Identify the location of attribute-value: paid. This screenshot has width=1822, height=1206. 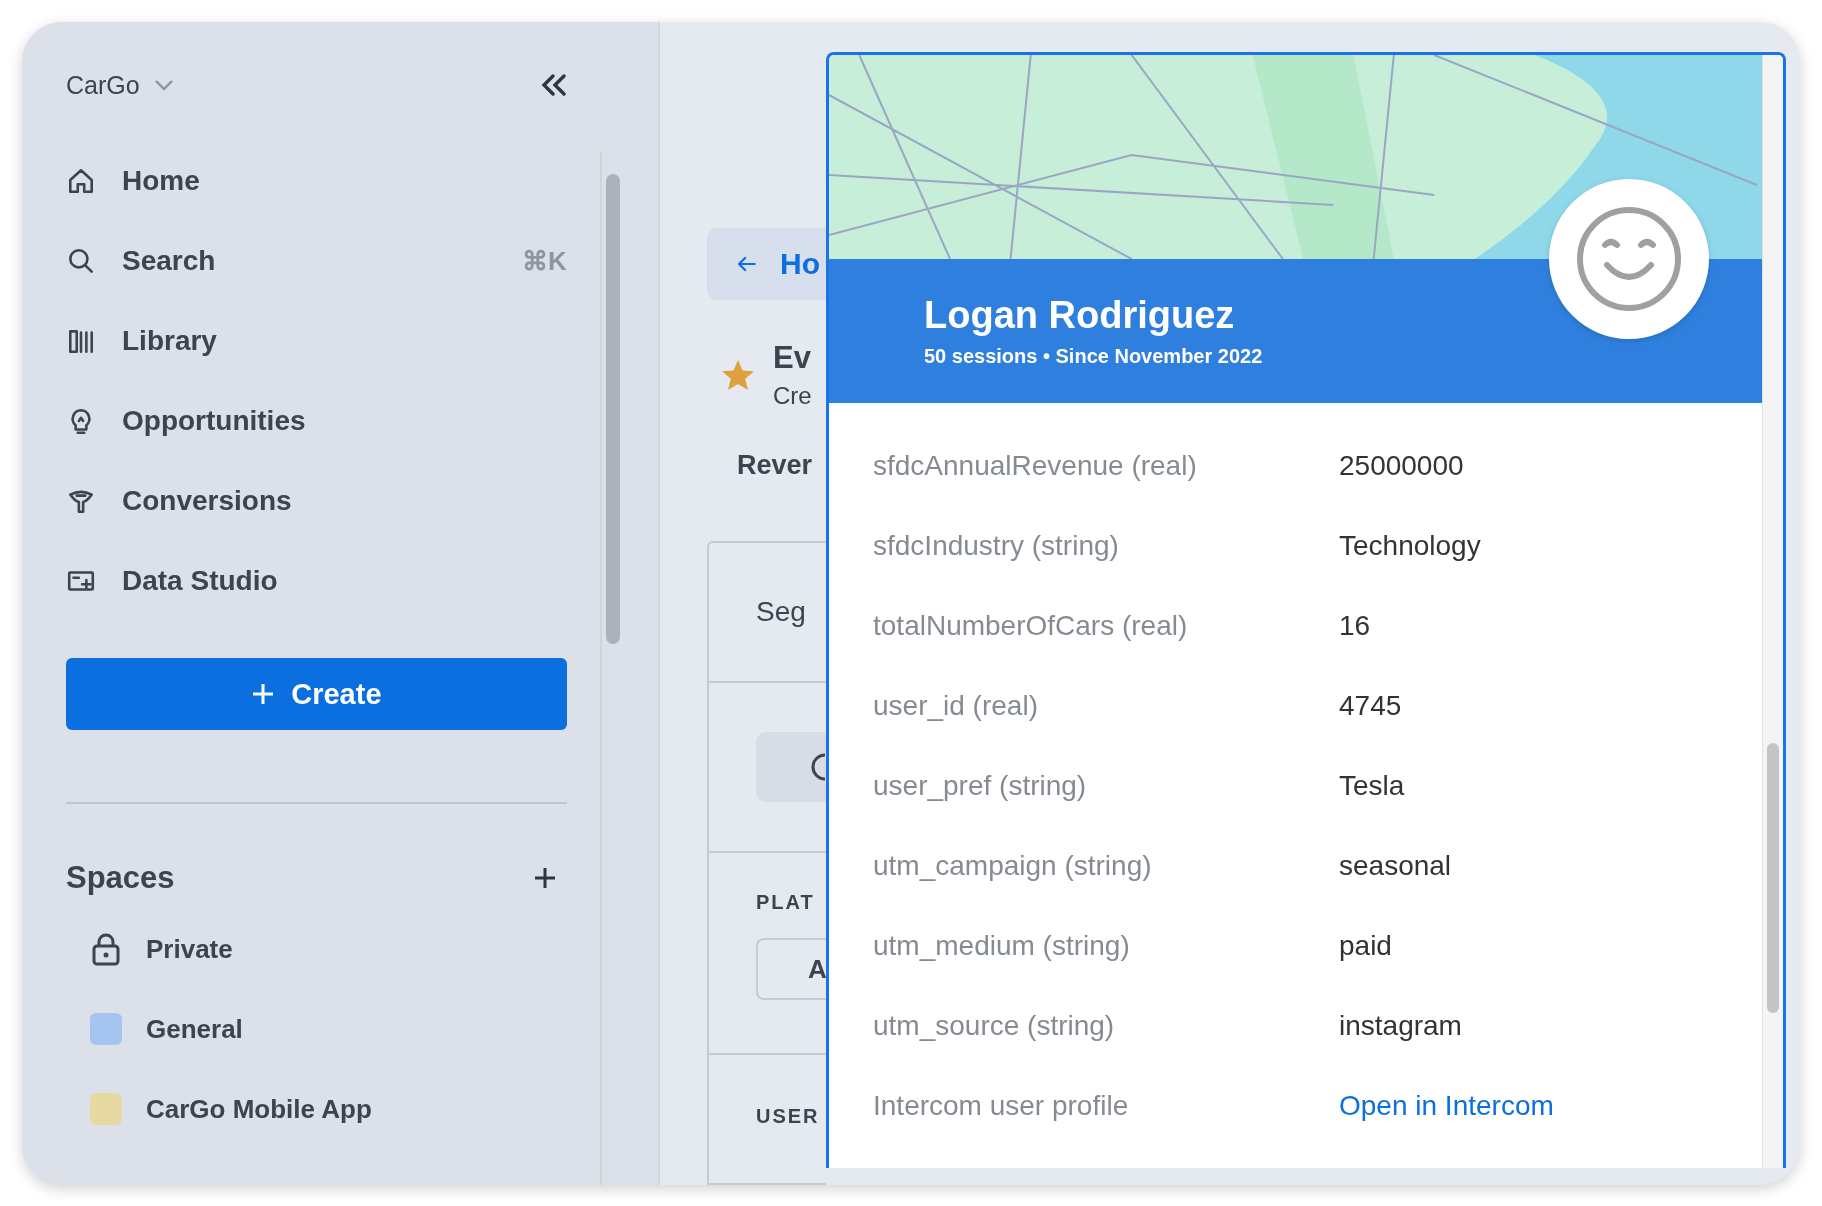
(1365, 946).